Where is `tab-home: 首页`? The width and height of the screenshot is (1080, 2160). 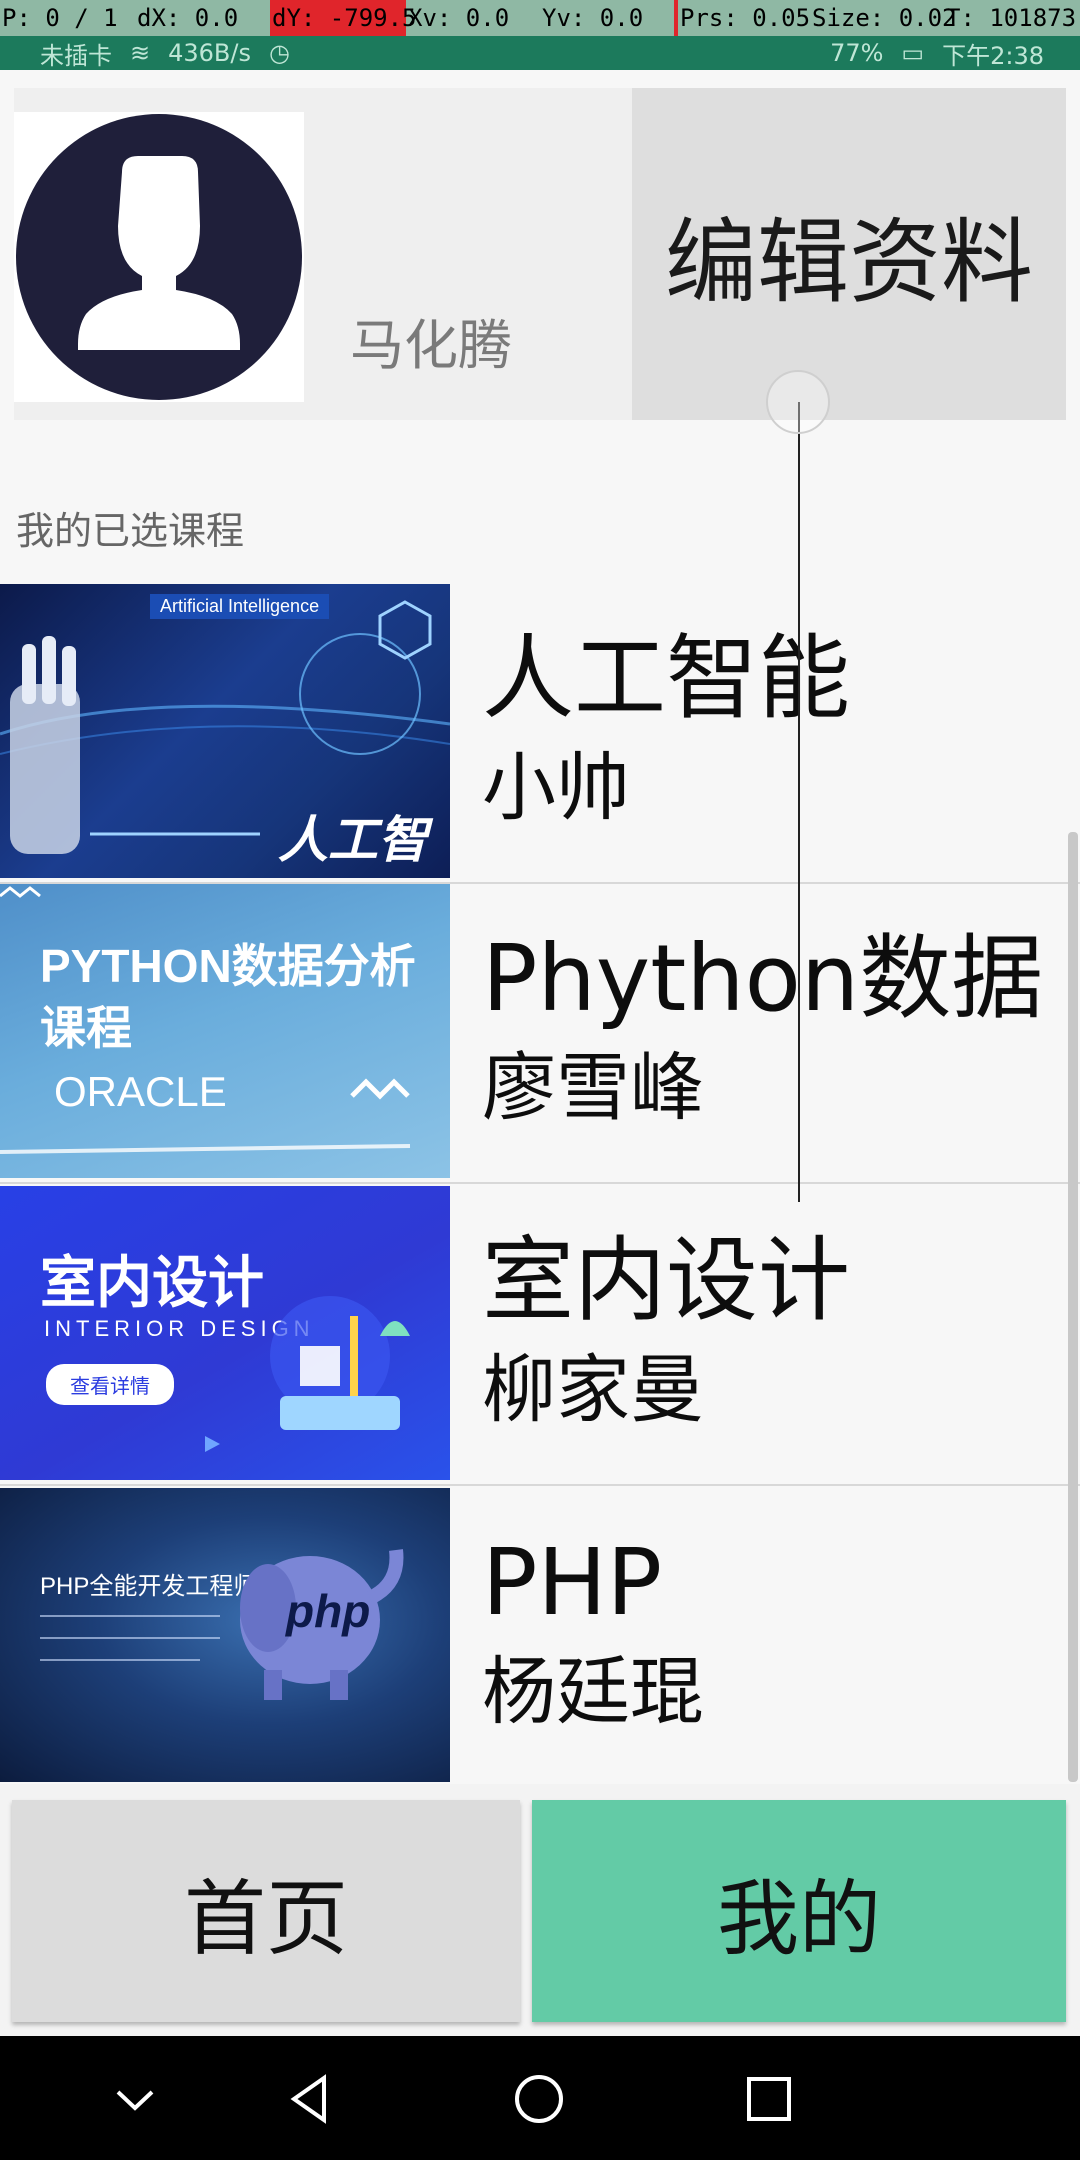 tab-home: 首页 is located at coordinates (266, 1911).